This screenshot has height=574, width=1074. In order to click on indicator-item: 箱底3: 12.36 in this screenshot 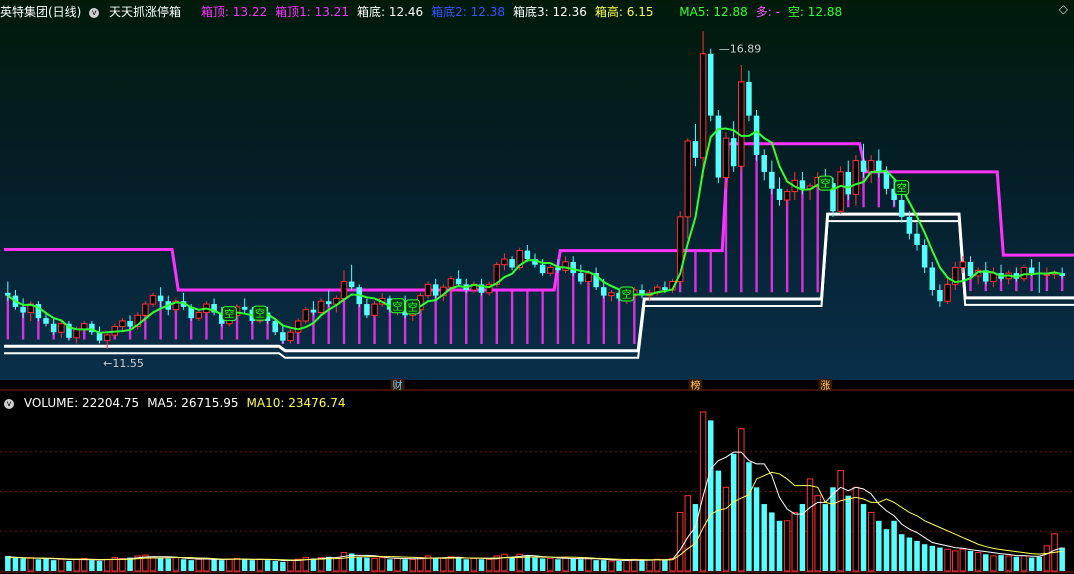, I will do `click(550, 12)`.